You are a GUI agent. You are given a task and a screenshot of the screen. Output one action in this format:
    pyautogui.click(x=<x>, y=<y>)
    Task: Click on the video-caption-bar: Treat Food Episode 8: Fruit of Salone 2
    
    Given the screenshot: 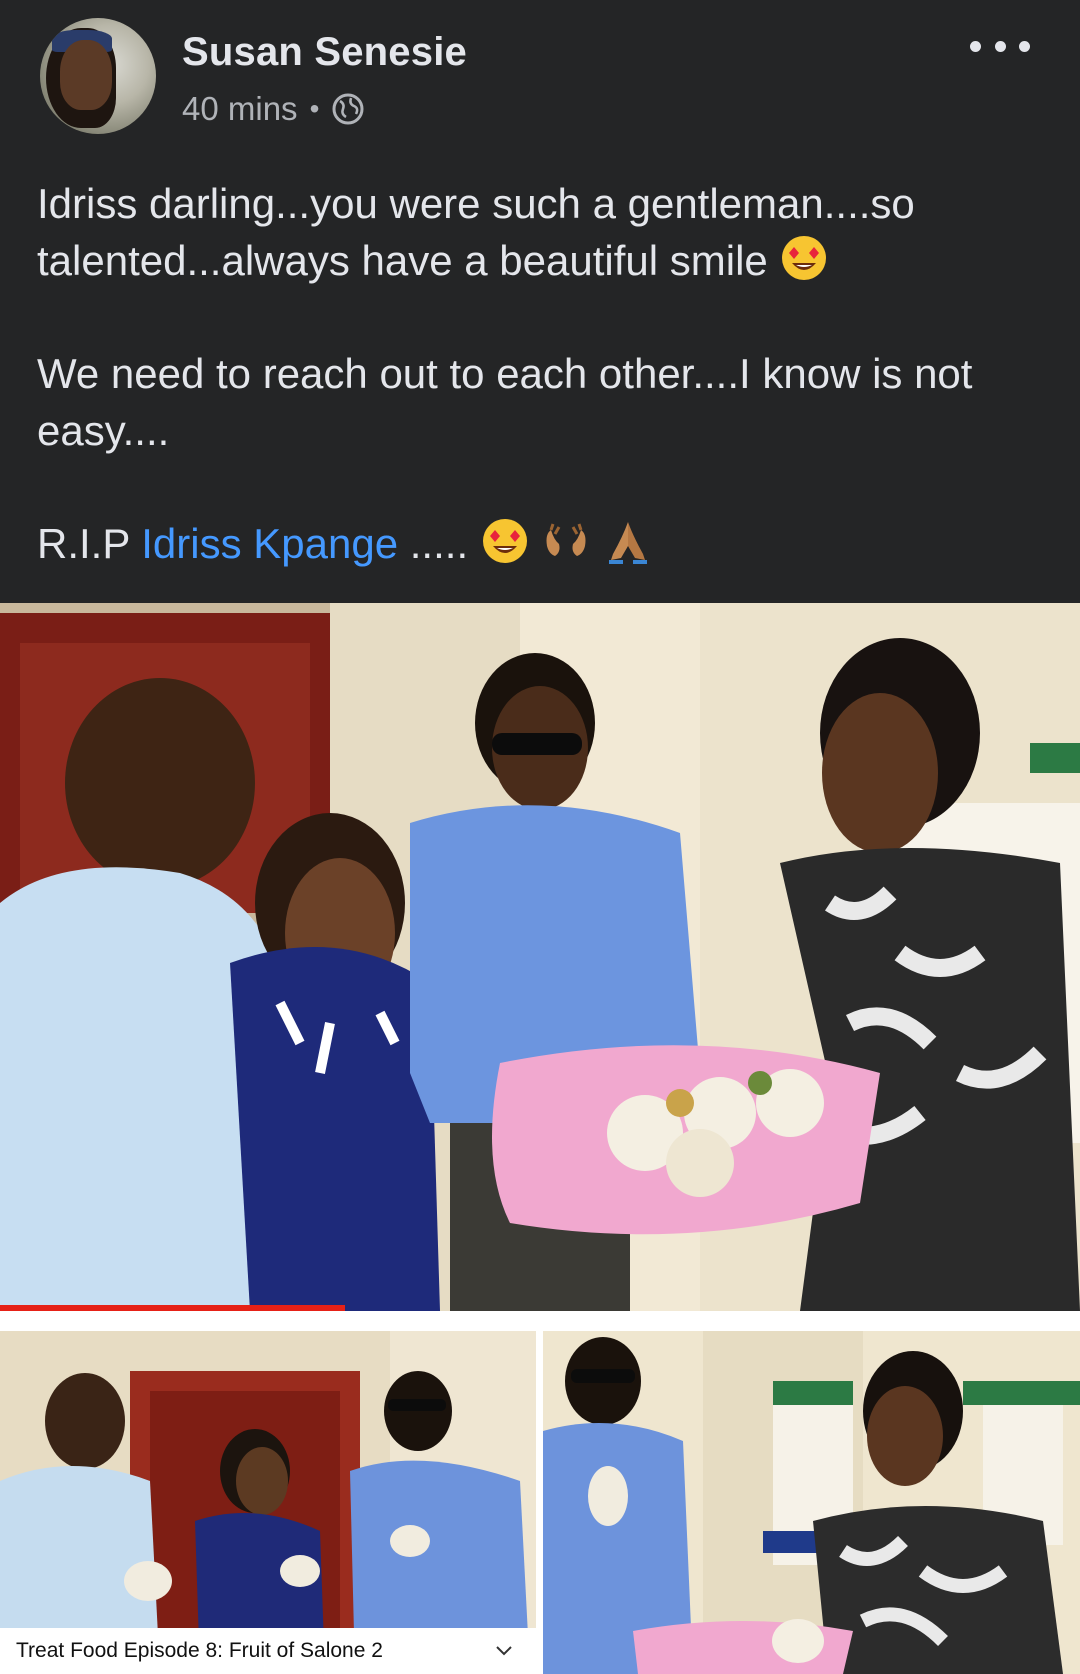 What is the action you would take?
    pyautogui.click(x=268, y=1651)
    